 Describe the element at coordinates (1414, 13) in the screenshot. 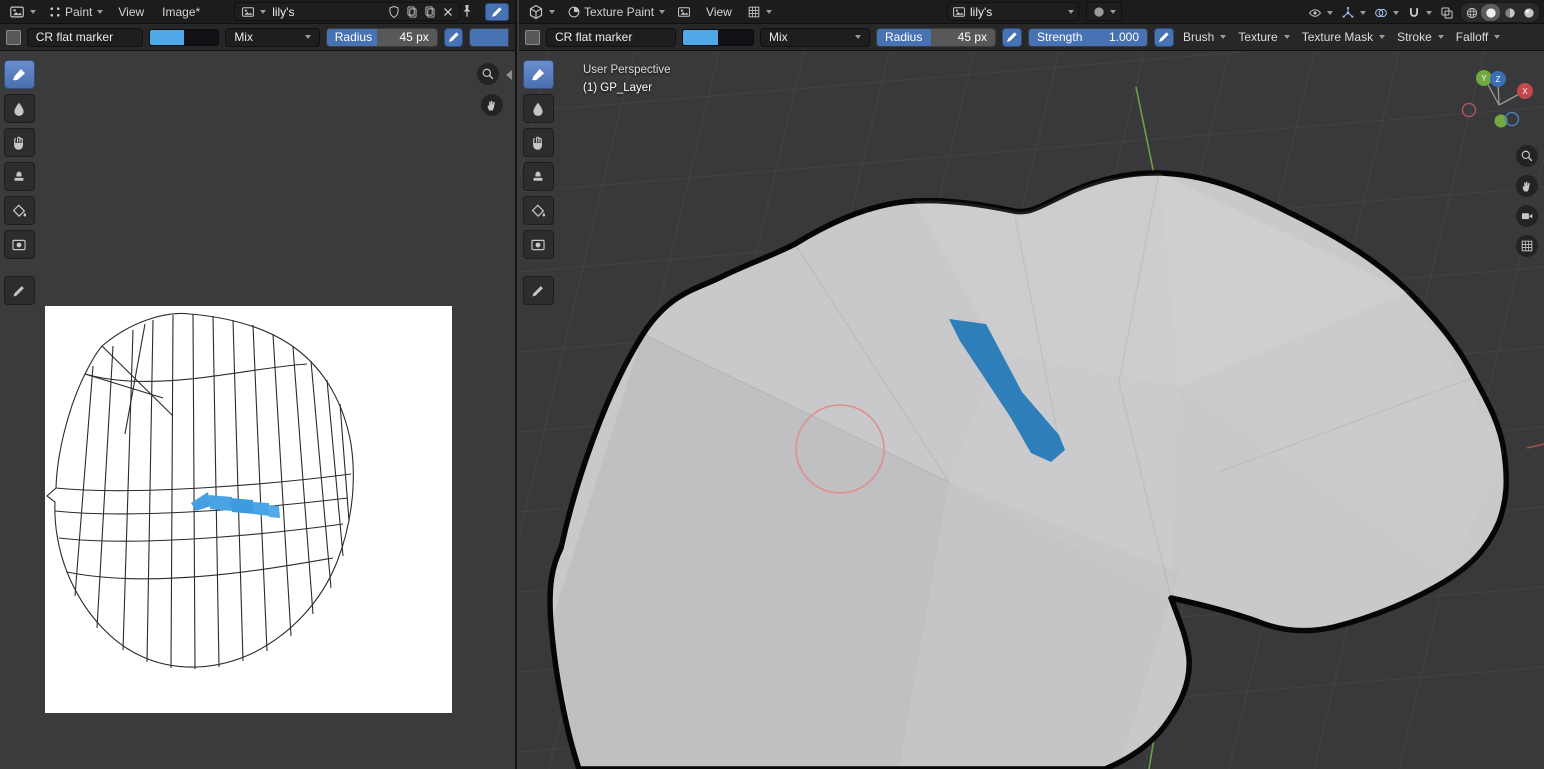

I see `magnet-icon` at that location.